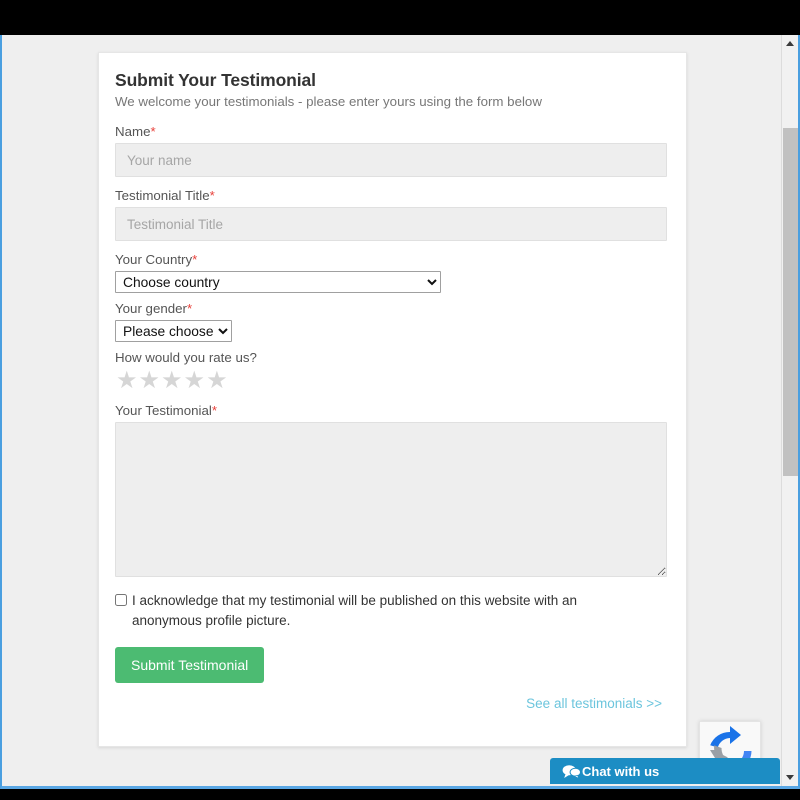  What do you see at coordinates (172, 381) in the screenshot?
I see `star-icon-3: ★` at bounding box center [172, 381].